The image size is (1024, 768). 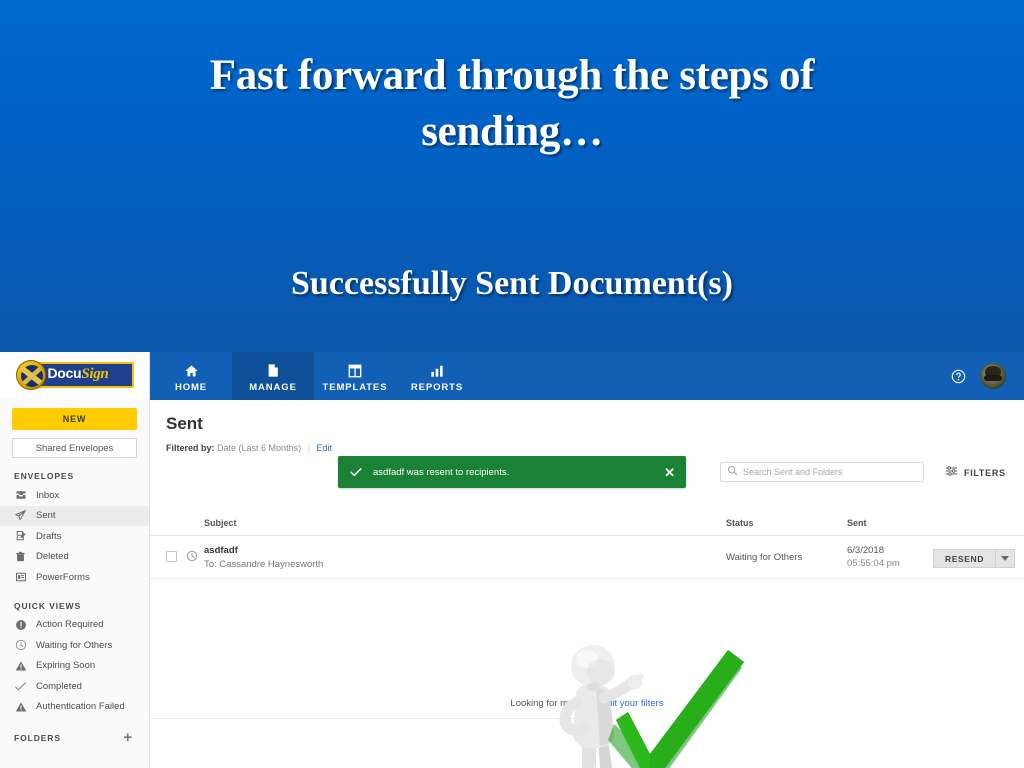 What do you see at coordinates (273, 387) in the screenshot?
I see `tab-label: MANAGE` at bounding box center [273, 387].